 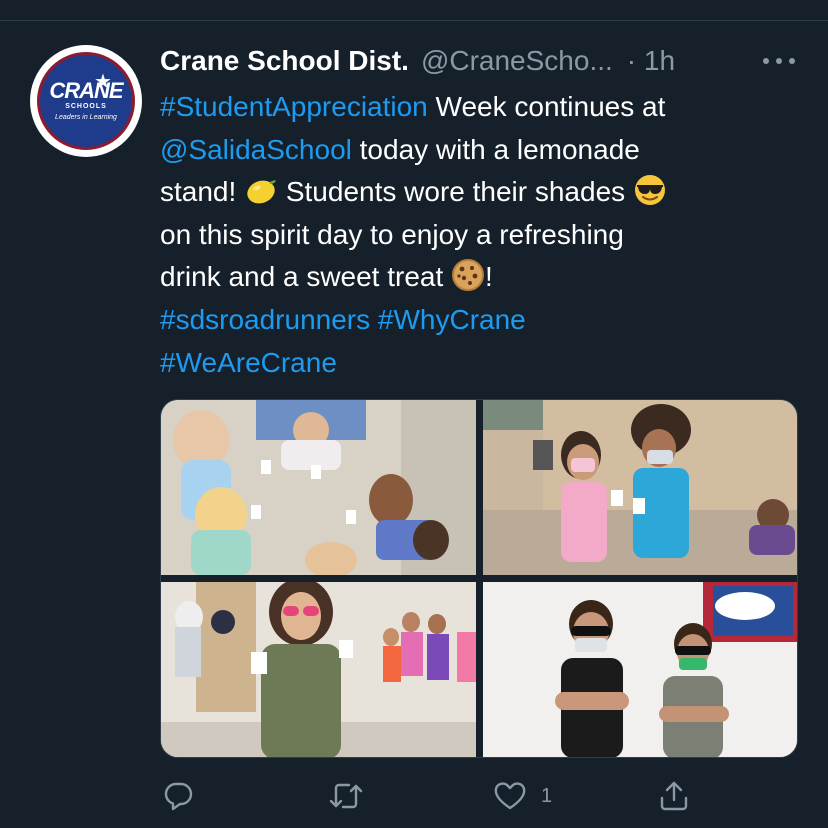 I want to click on tweet-line-1: #StudentAppreciation Week continues at, so click(x=480, y=107).